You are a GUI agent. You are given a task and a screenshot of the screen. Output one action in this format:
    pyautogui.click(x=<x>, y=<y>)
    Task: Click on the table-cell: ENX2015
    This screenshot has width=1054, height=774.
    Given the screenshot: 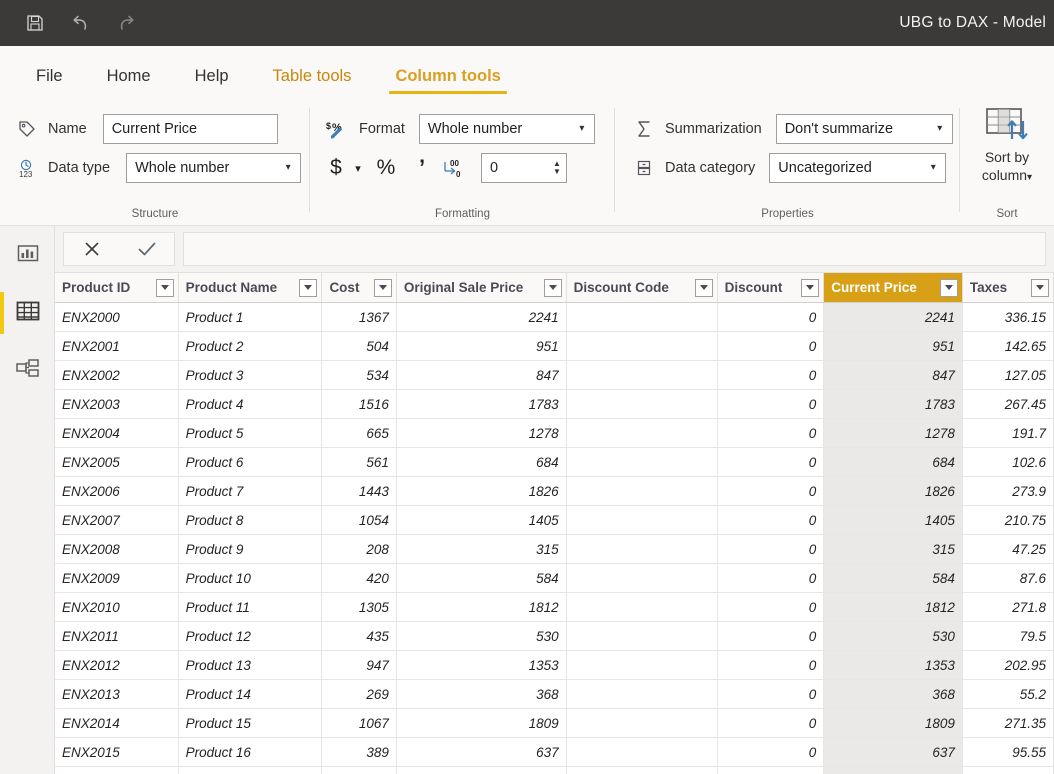 What is the action you would take?
    pyautogui.click(x=117, y=752)
    